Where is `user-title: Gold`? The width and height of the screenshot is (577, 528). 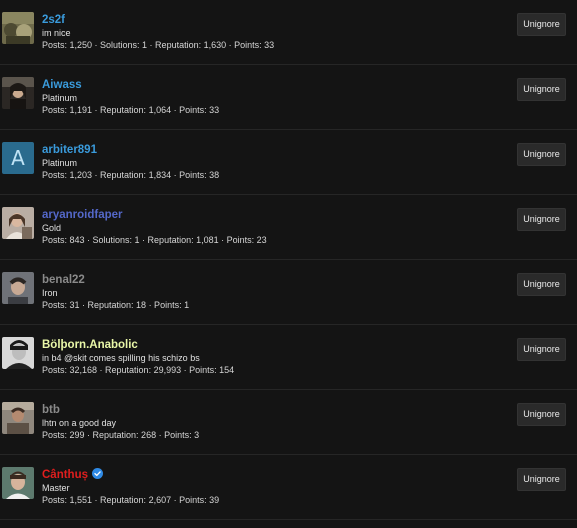
user-title: Gold is located at coordinates (52, 228).